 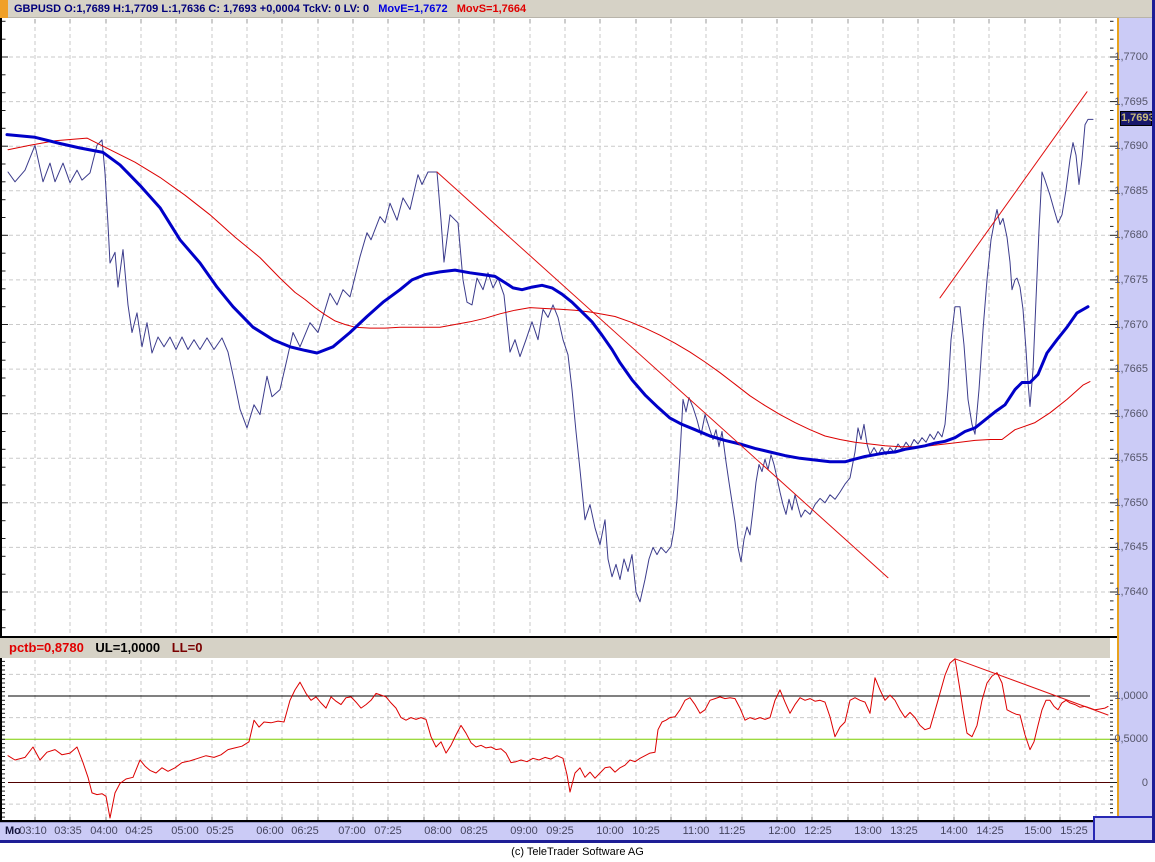 What do you see at coordinates (1137, 119) in the screenshot?
I see `last-price-badge: 1,7693` at bounding box center [1137, 119].